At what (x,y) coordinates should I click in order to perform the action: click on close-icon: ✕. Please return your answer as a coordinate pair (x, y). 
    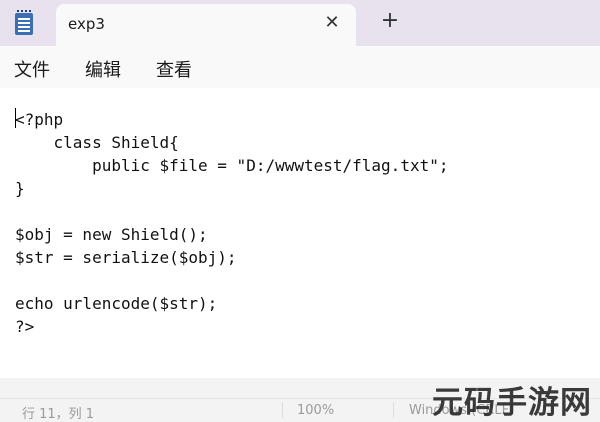
    Looking at the image, I should click on (332, 23).